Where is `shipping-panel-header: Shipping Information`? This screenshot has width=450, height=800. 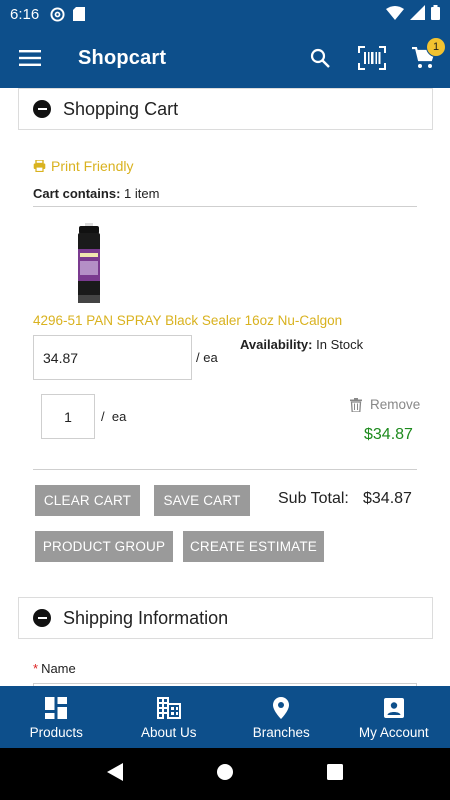
shipping-panel-header: Shipping Information is located at coordinates (225, 618).